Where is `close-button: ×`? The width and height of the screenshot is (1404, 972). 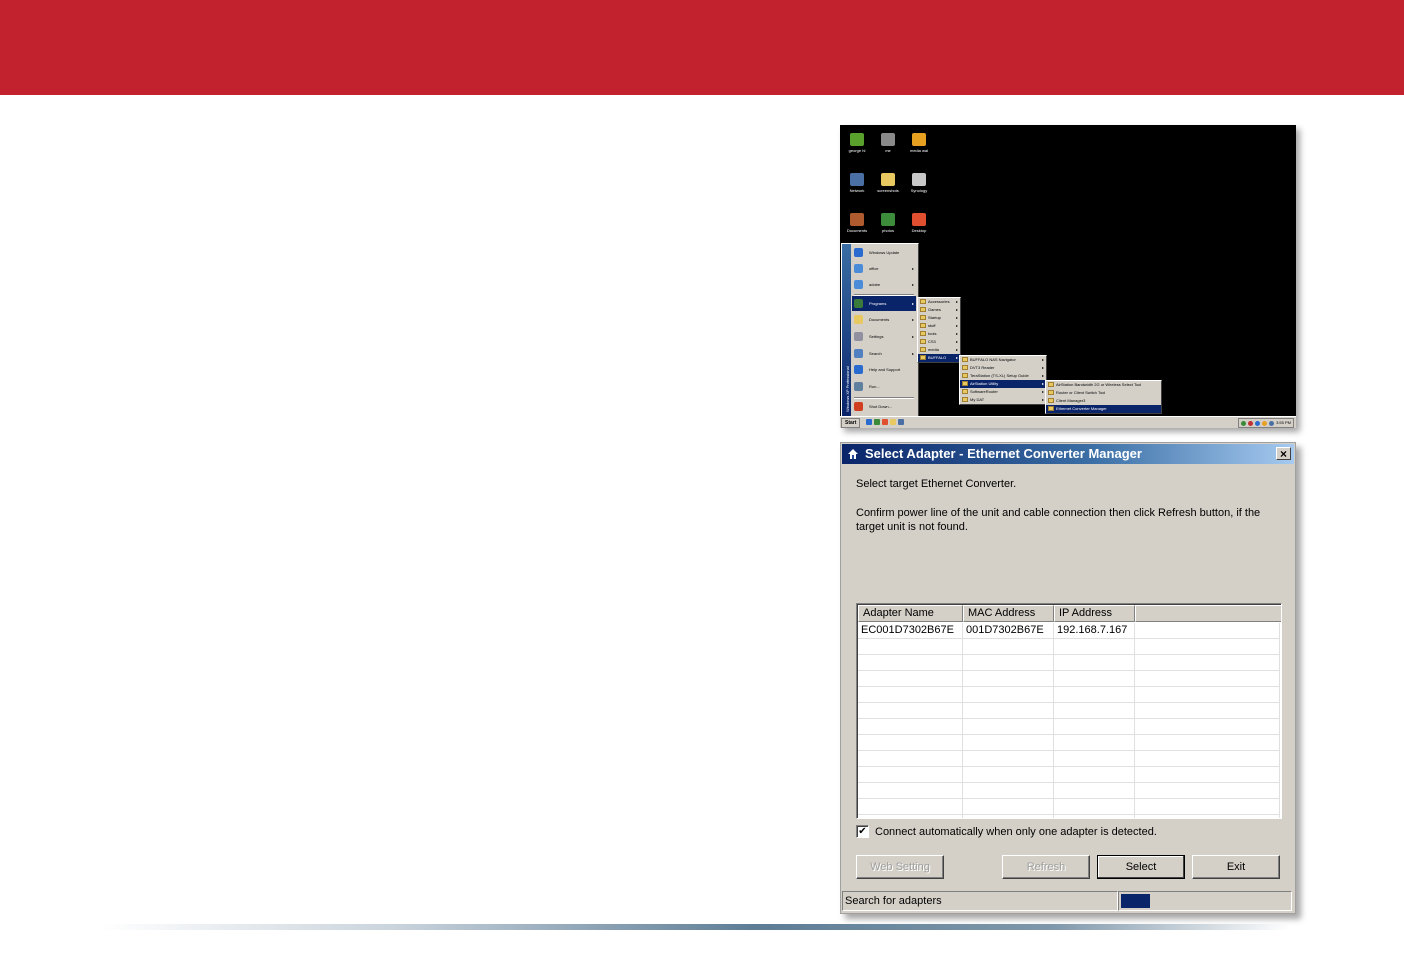 close-button: × is located at coordinates (1283, 453).